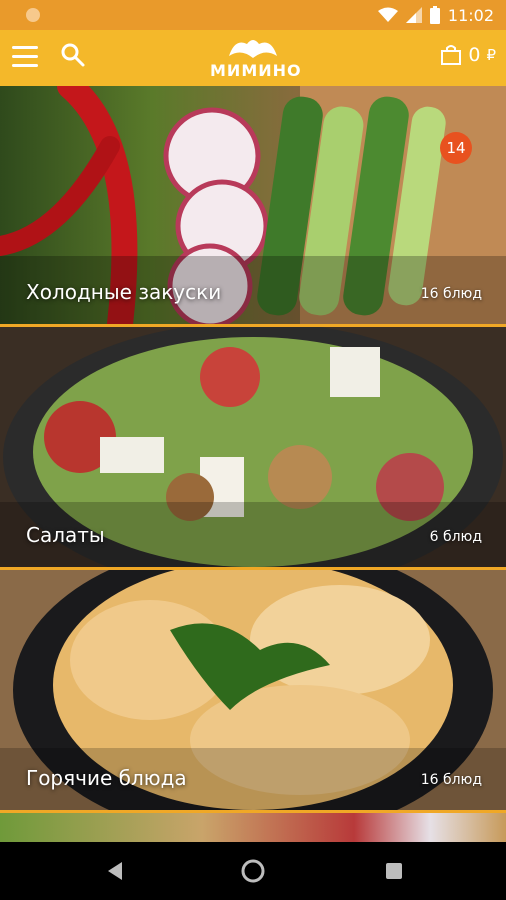 This screenshot has width=506, height=900. I want to click on status-icons: 11:02, so click(435, 15).